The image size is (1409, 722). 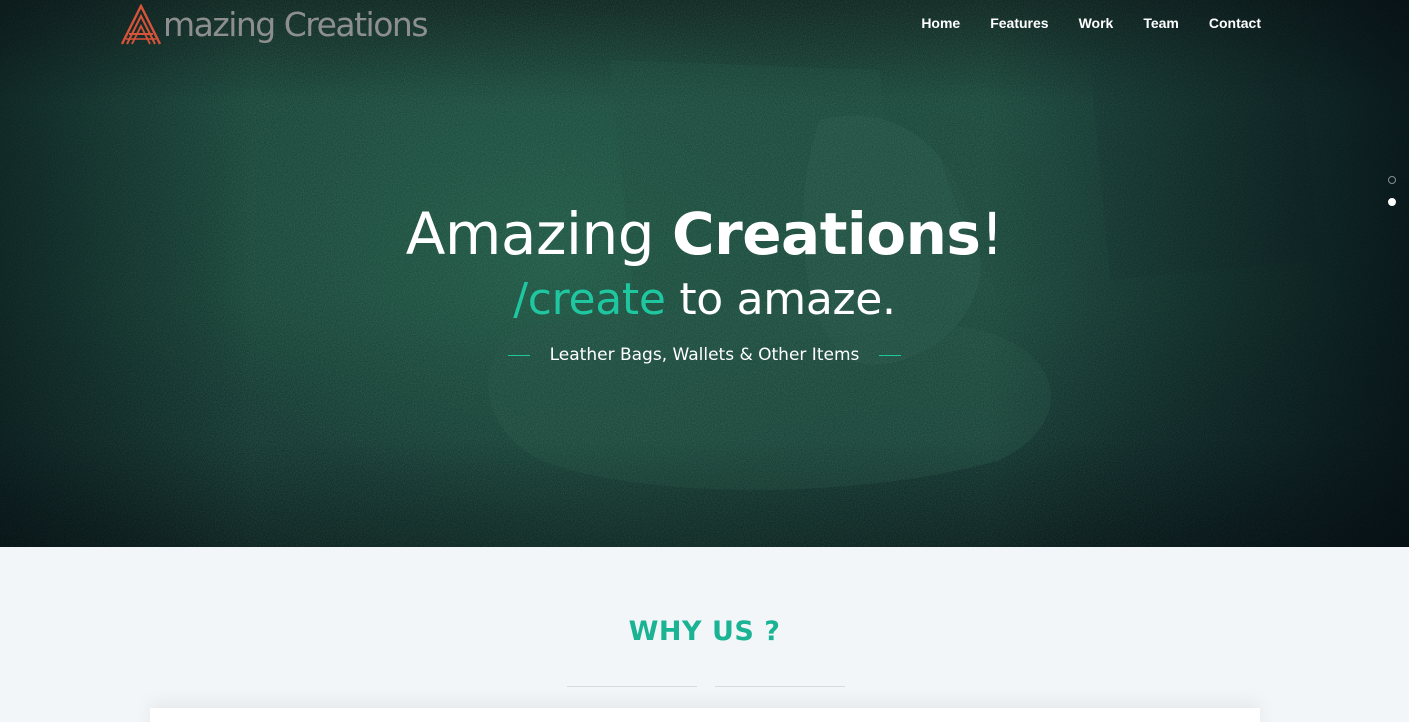 What do you see at coordinates (539, 234) in the screenshot?
I see `hero-title-light: Amazing` at bounding box center [539, 234].